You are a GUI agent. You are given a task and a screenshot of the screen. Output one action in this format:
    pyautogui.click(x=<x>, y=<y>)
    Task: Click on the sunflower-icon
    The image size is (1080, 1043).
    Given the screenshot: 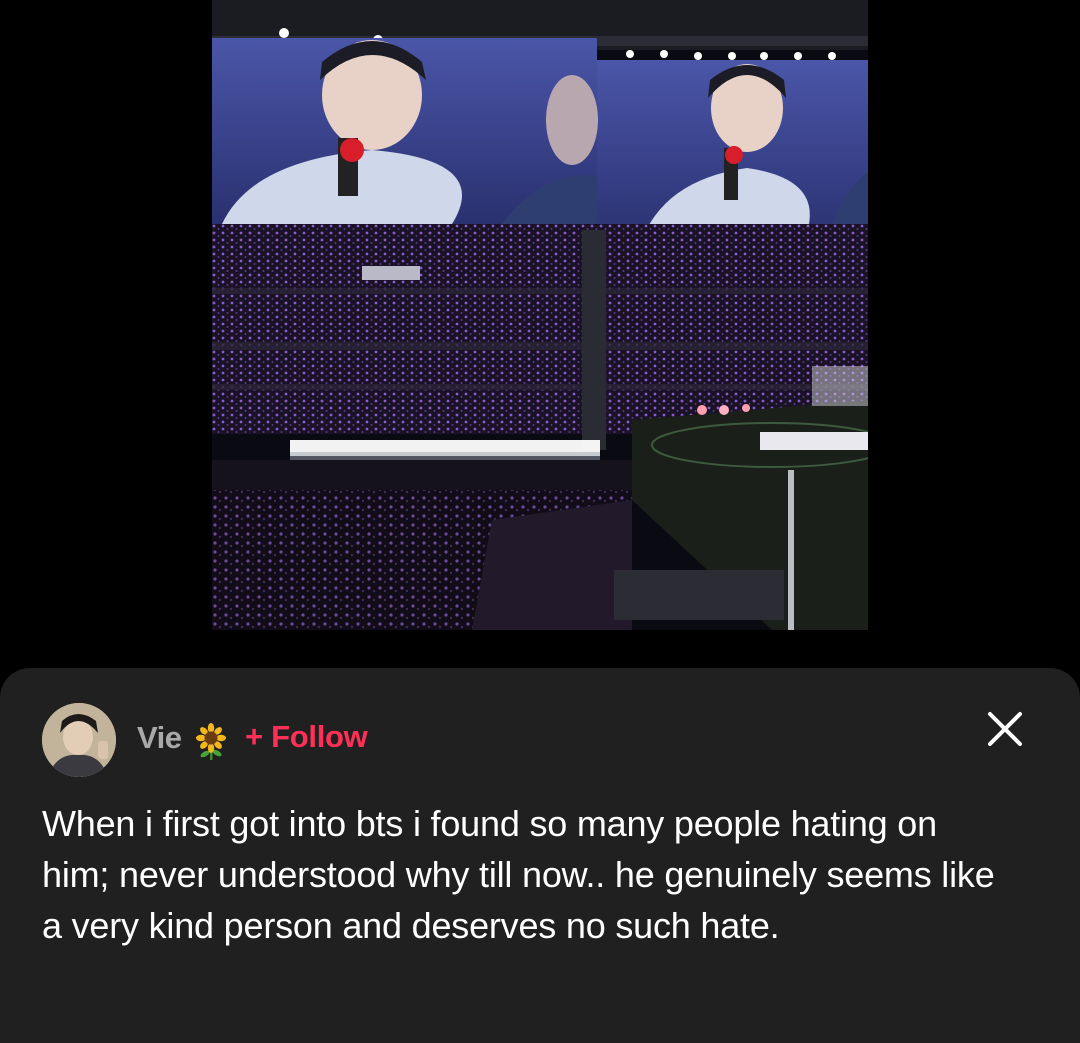 What is the action you would take?
    pyautogui.click(x=211, y=742)
    